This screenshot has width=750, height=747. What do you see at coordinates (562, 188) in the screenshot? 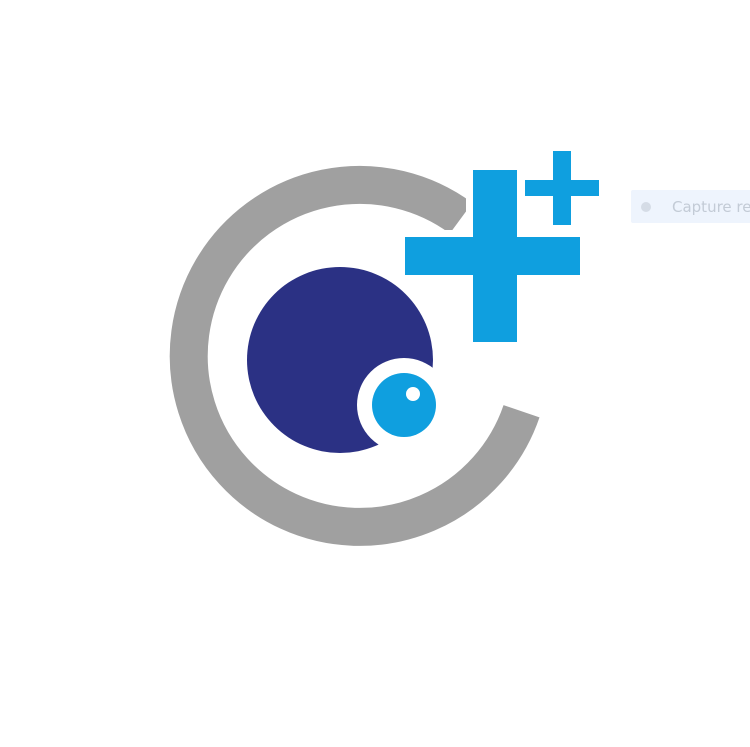
I see `logo-small-plus` at bounding box center [562, 188].